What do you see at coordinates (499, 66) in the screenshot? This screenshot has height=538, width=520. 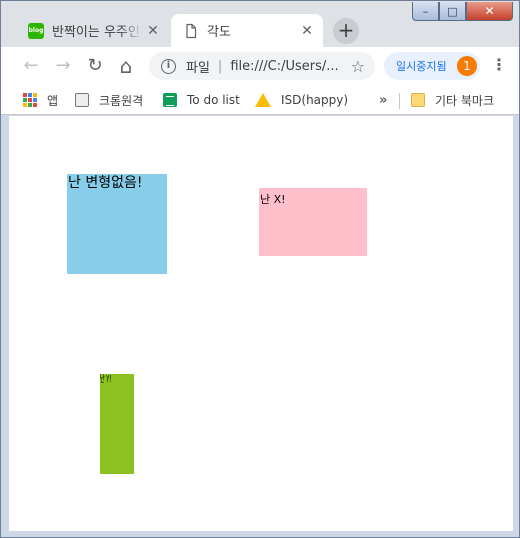 I see `menu-kebab-icon: ⋮` at bounding box center [499, 66].